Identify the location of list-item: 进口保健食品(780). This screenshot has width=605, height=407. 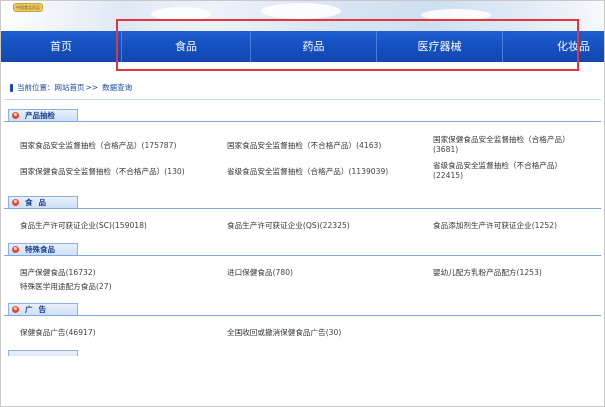
(260, 273).